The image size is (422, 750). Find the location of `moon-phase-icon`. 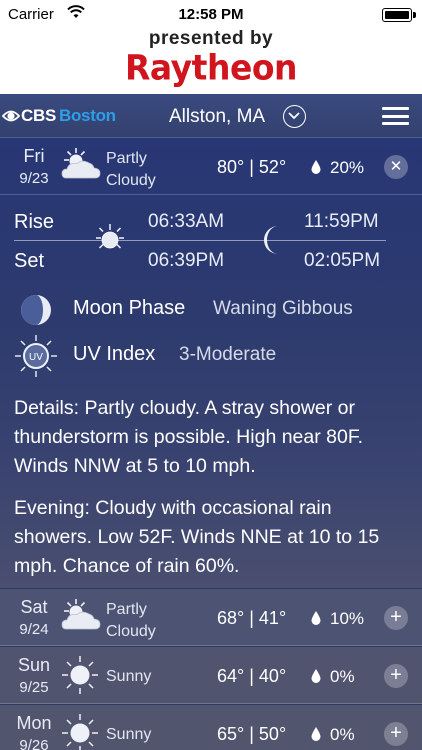

moon-phase-icon is located at coordinates (36, 310).